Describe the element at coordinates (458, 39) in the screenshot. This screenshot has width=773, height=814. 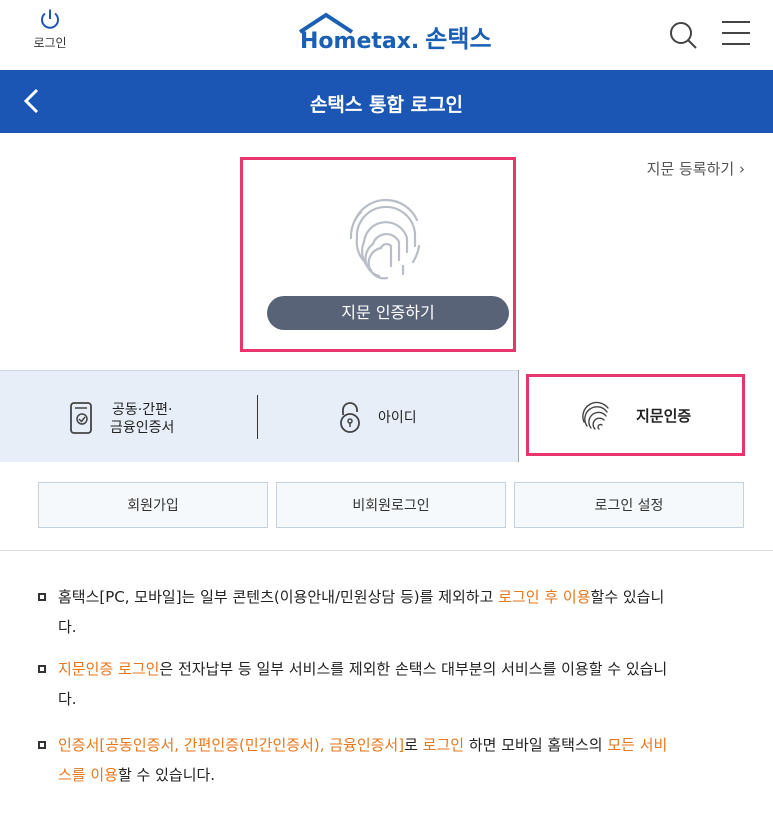
I see `logo-kr: 손택스` at that location.